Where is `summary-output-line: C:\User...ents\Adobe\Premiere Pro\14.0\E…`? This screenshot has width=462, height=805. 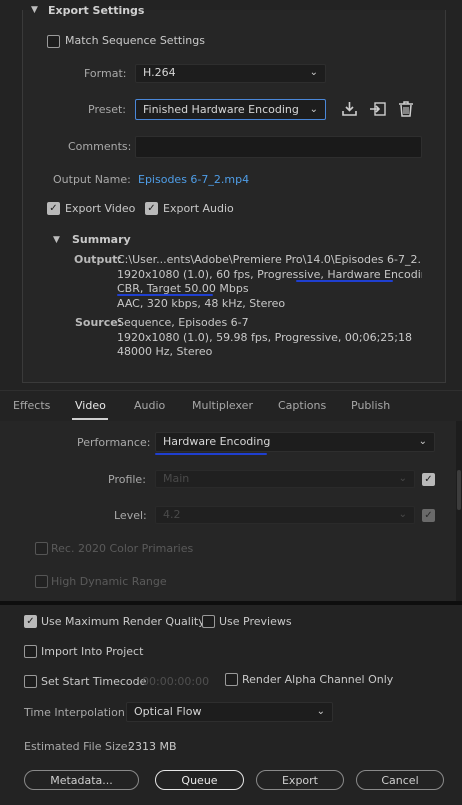
summary-output-line: C:\User...ents\Adobe\Premiere Pro\14.0\E… is located at coordinates (269, 259).